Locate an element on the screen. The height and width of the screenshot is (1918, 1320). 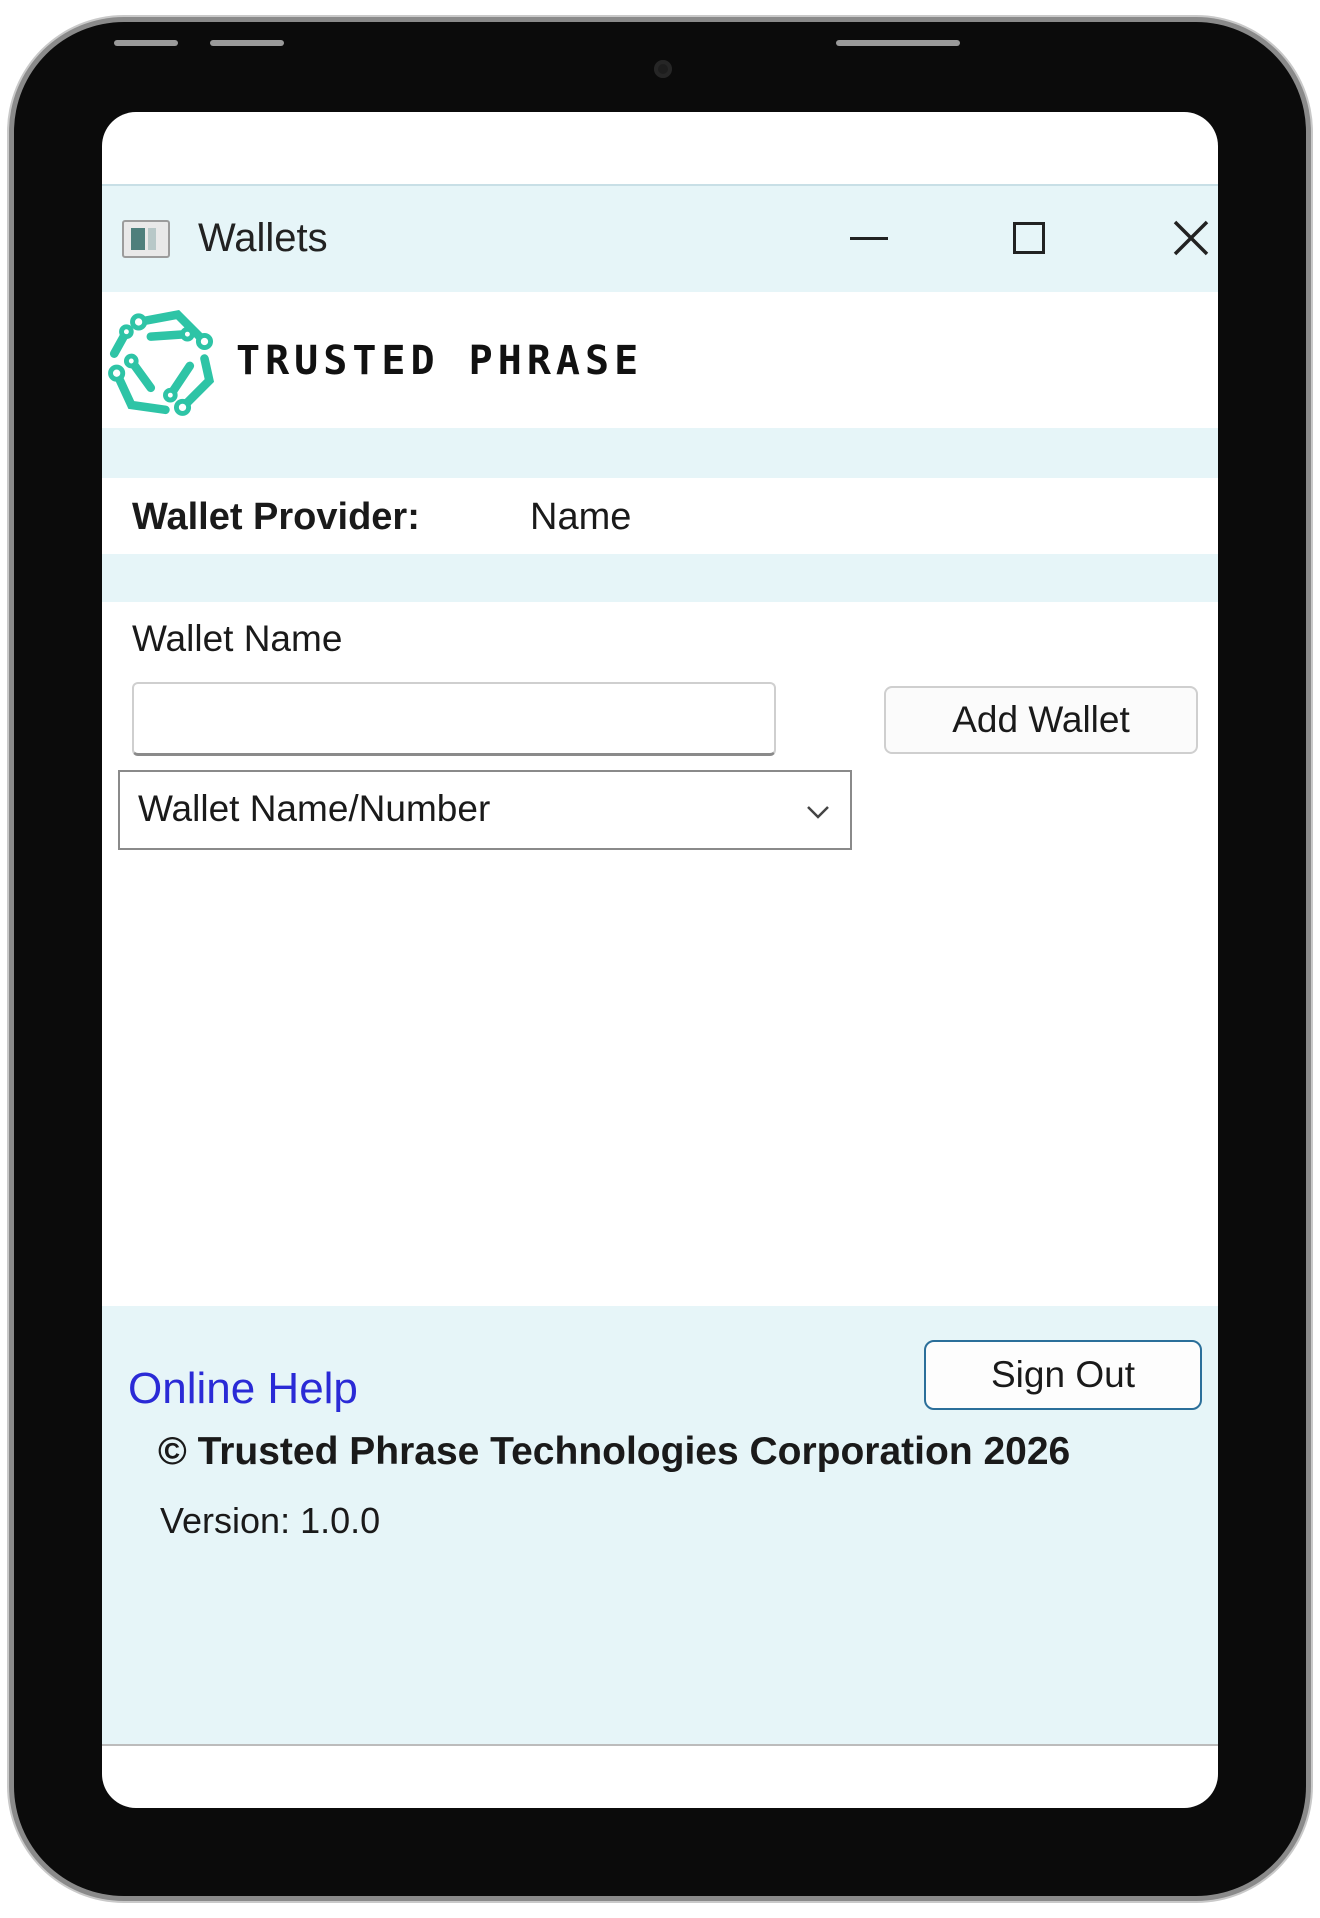
wallet-select-value: Wallet Name/Number is located at coordinates (314, 808).